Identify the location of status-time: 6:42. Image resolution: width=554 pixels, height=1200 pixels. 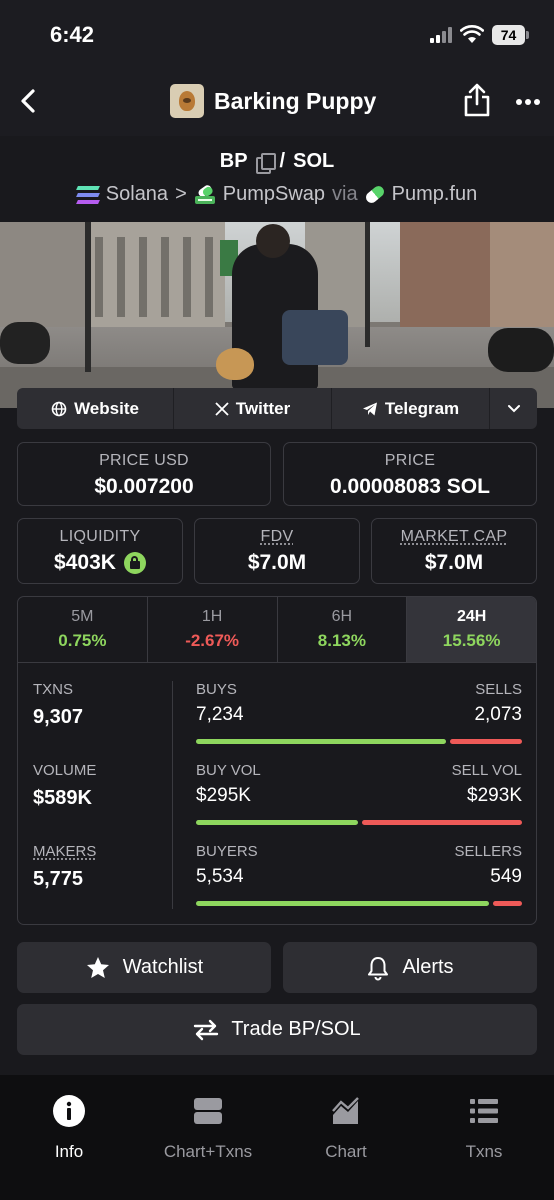
(72, 34).